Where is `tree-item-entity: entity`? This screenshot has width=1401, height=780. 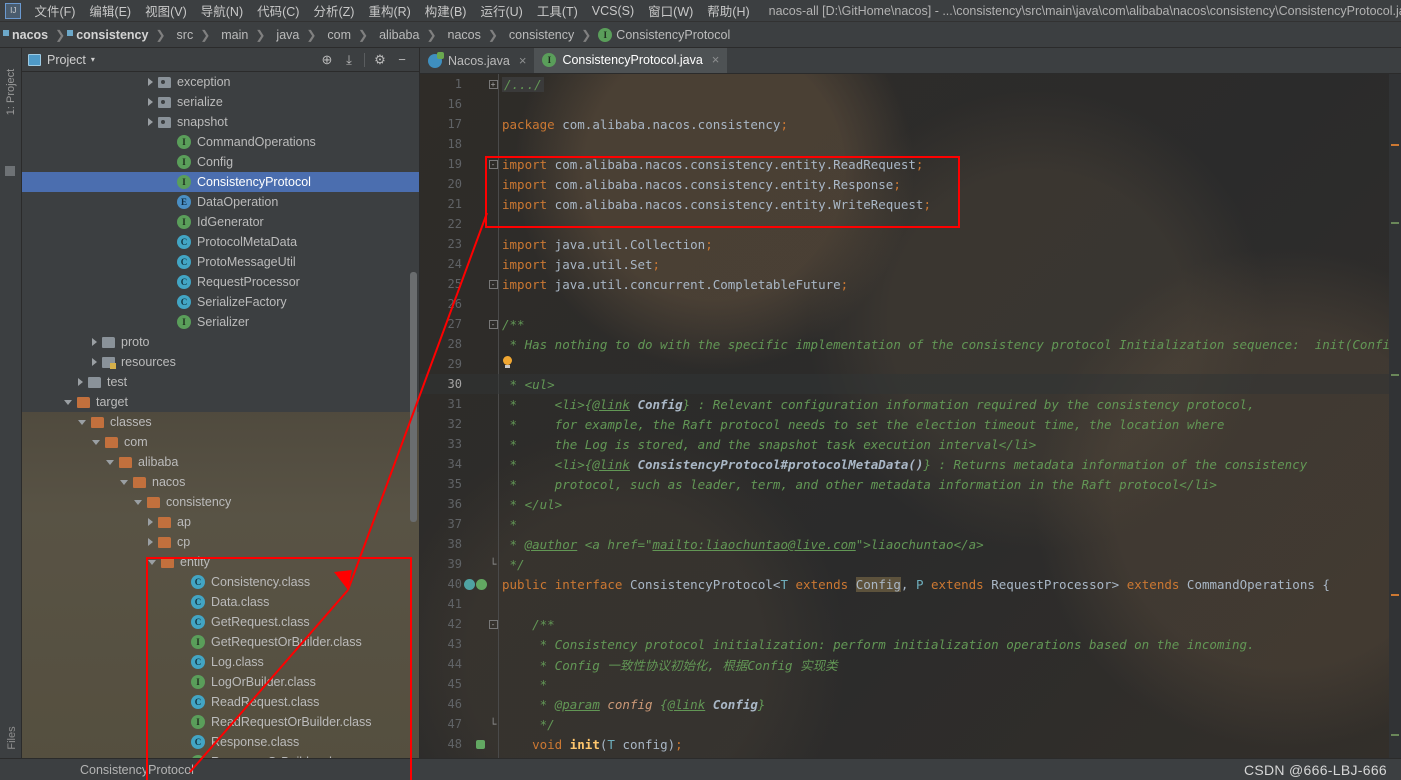 tree-item-entity: entity is located at coordinates (220, 562).